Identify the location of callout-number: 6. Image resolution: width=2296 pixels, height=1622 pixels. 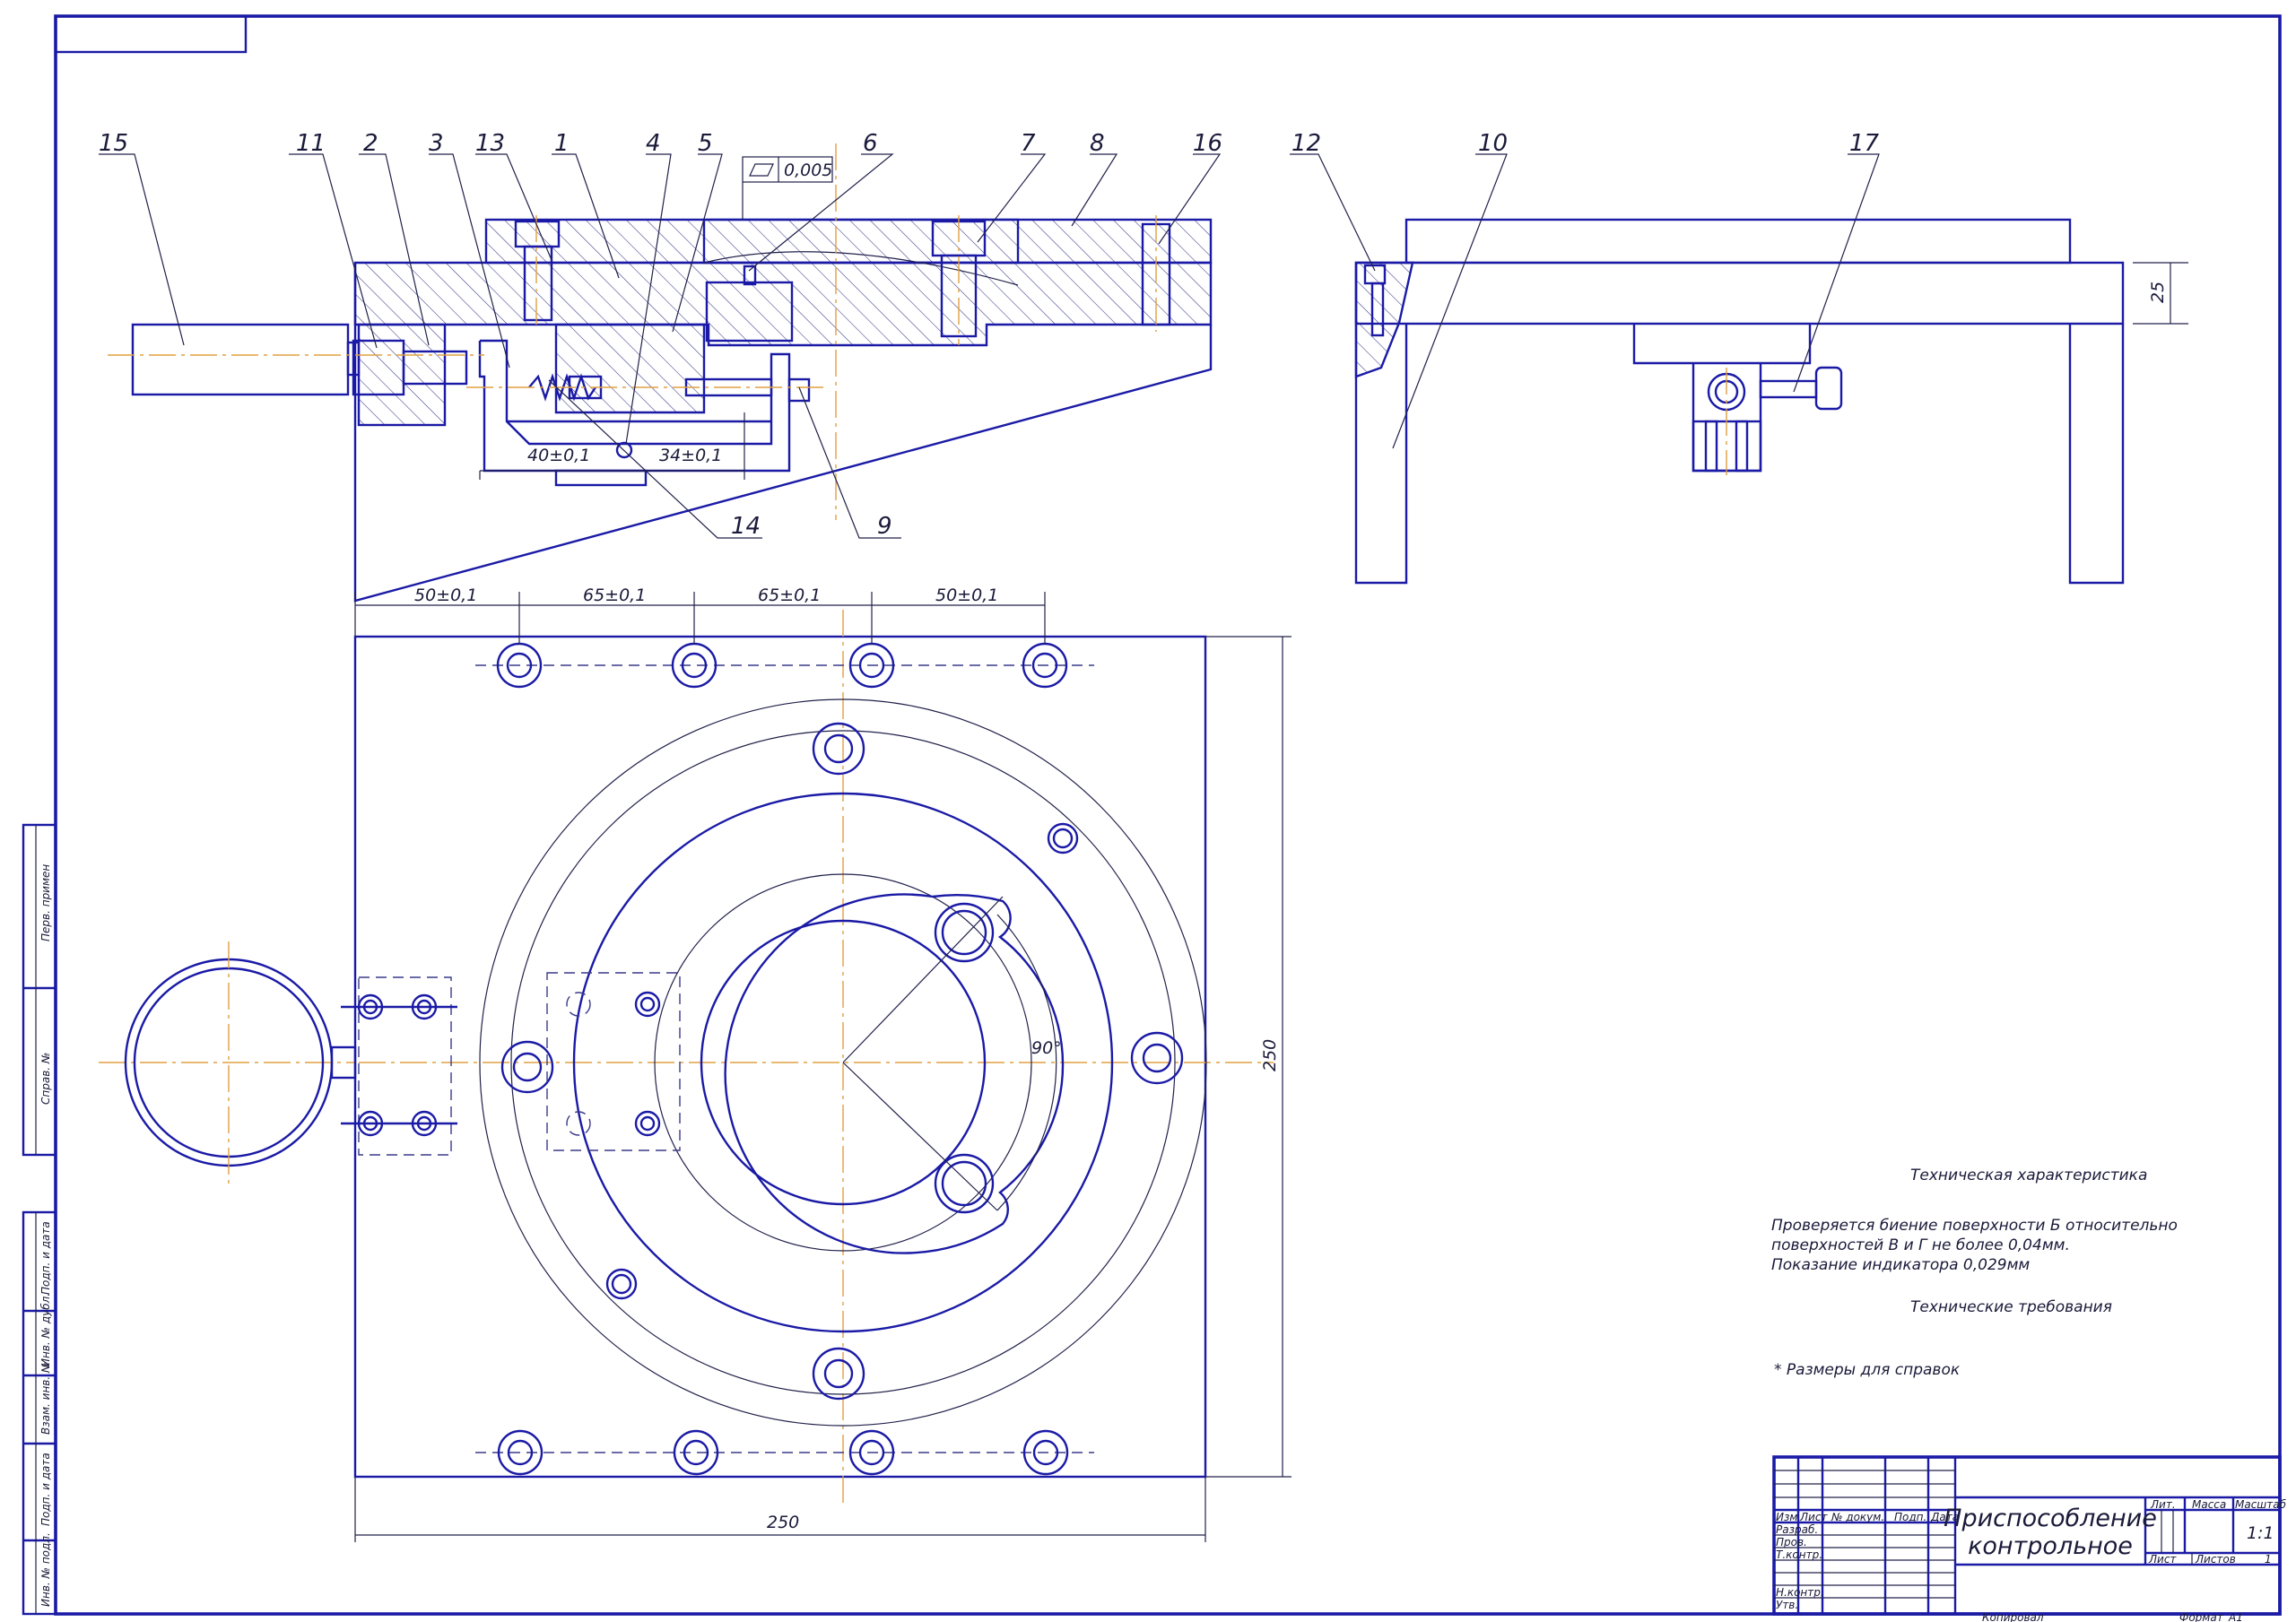
(870, 143).